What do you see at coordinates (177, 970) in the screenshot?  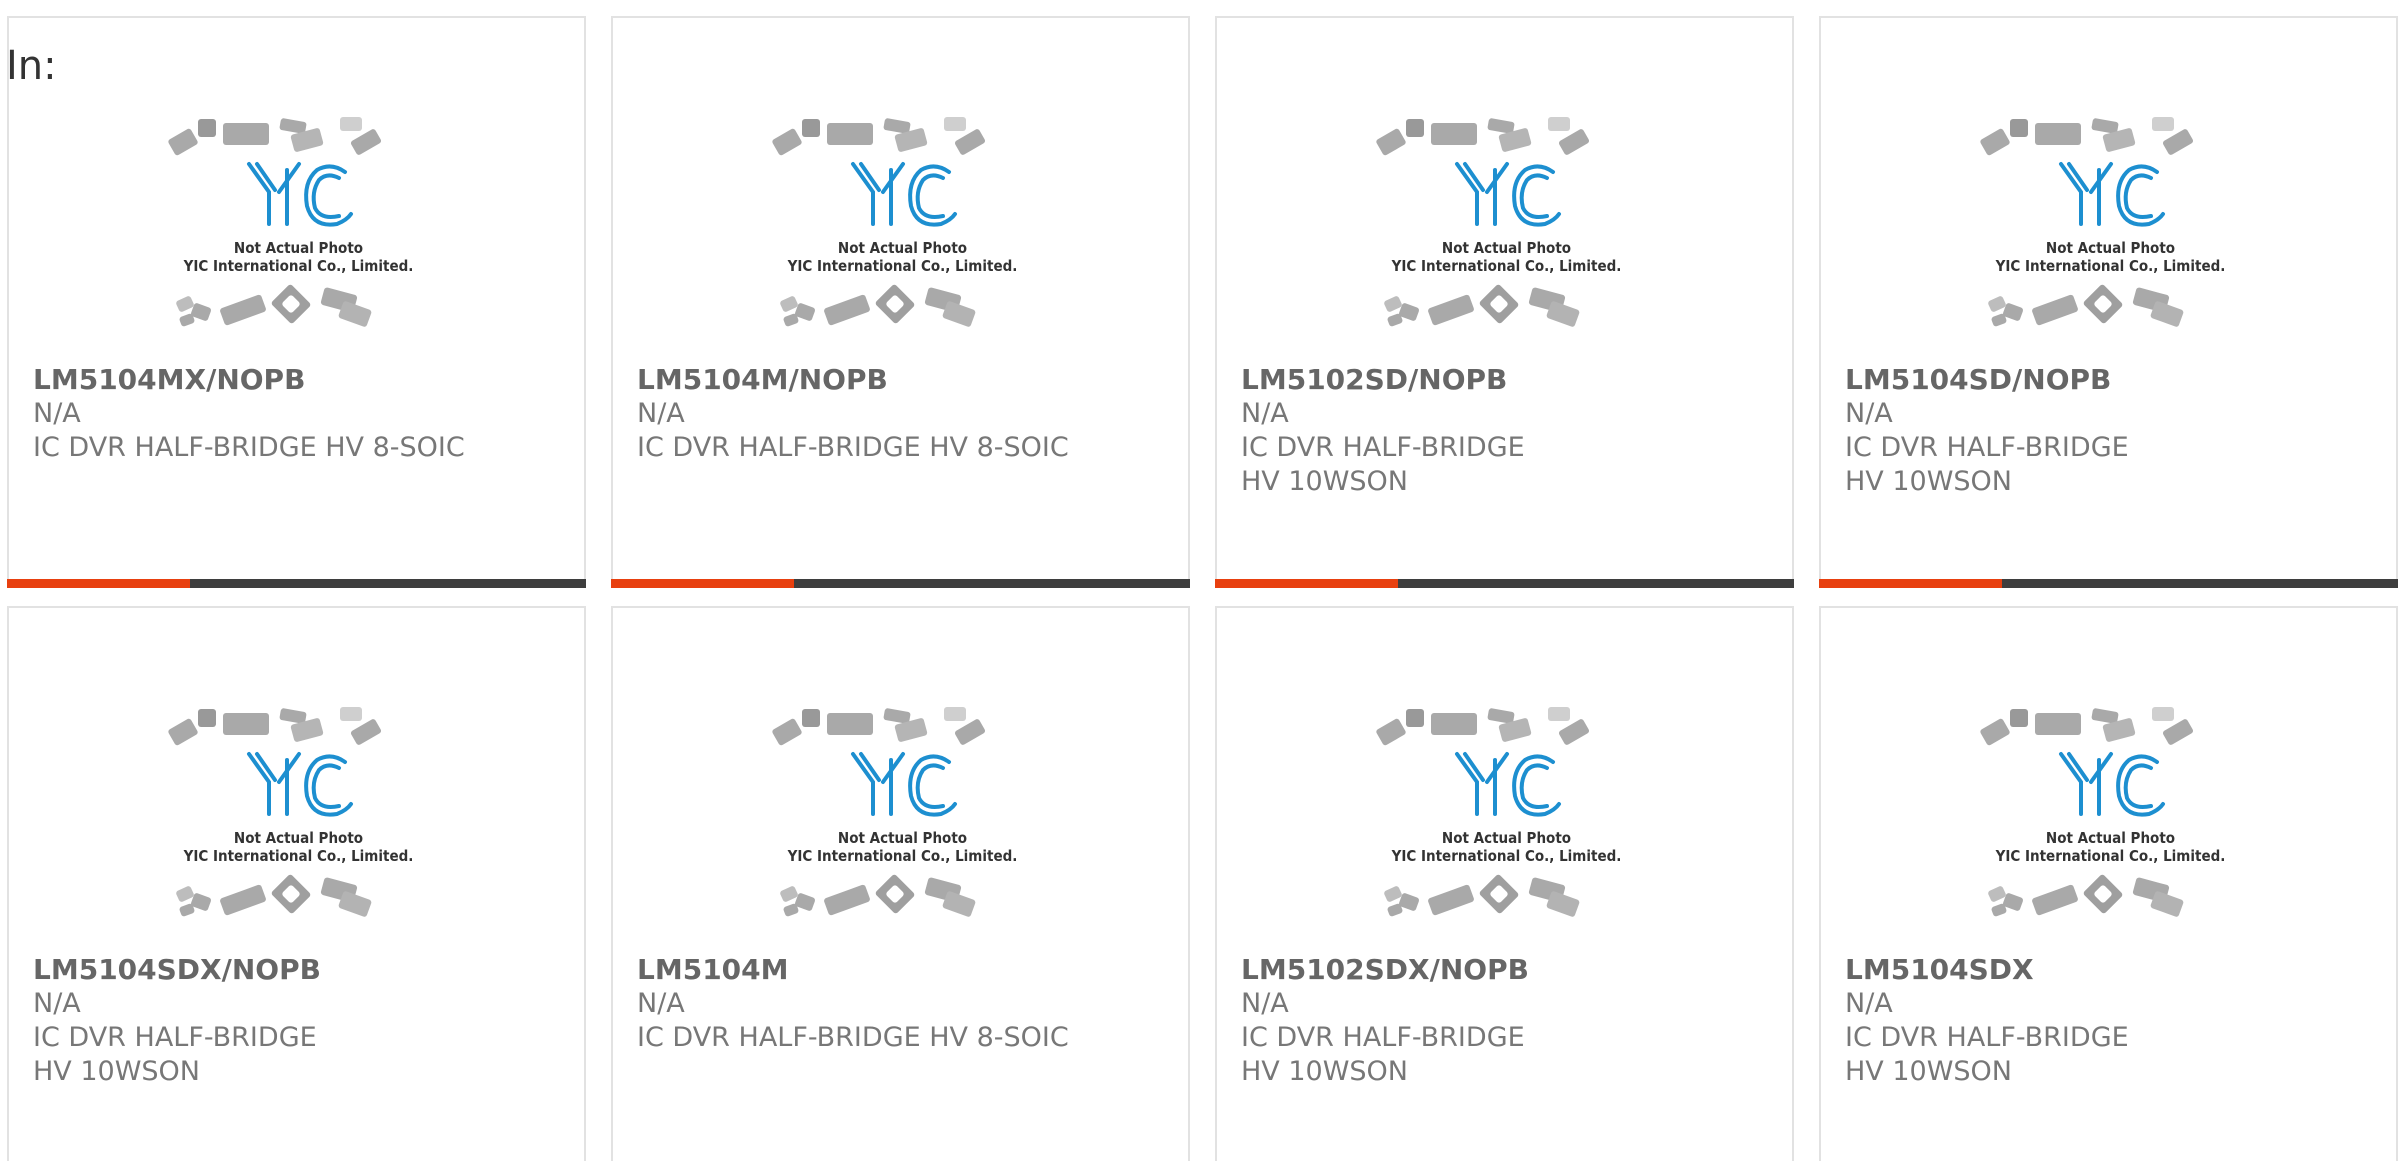 I see `part-number-link: LM5104SDX/NOPB` at bounding box center [177, 970].